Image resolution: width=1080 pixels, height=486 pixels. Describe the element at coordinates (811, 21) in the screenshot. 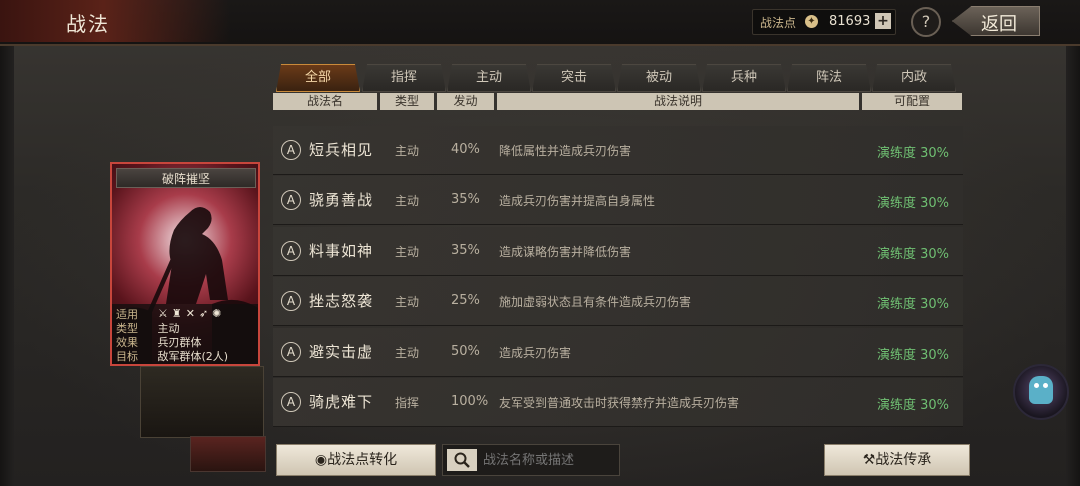

I see `skill-point-coin-icon: ✦` at that location.